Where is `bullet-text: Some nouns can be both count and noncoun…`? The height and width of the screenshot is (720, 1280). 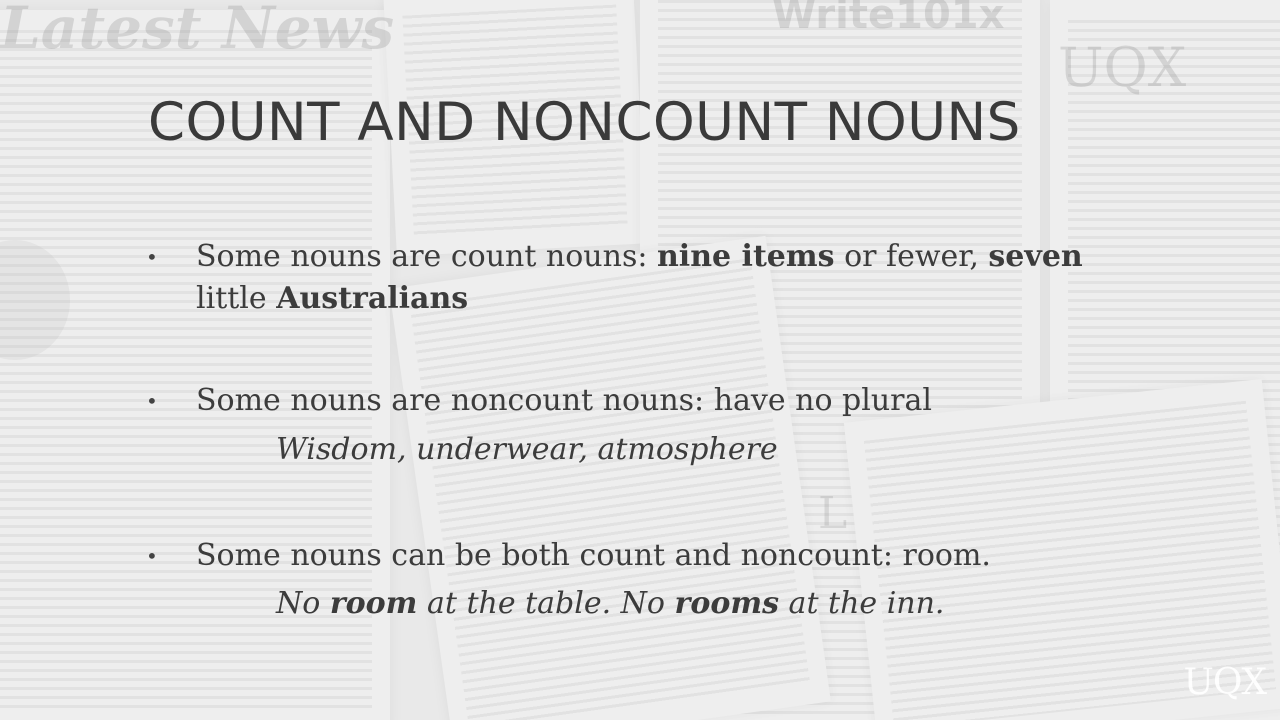
bullet-text: Some nouns can be both count and noncoun… is located at coordinates (593, 555).